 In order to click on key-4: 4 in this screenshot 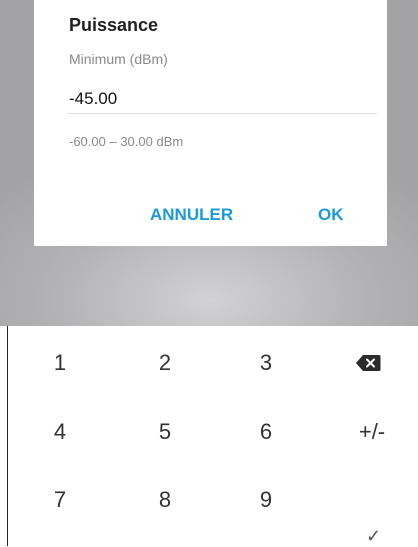, I will do `click(60, 432)`.